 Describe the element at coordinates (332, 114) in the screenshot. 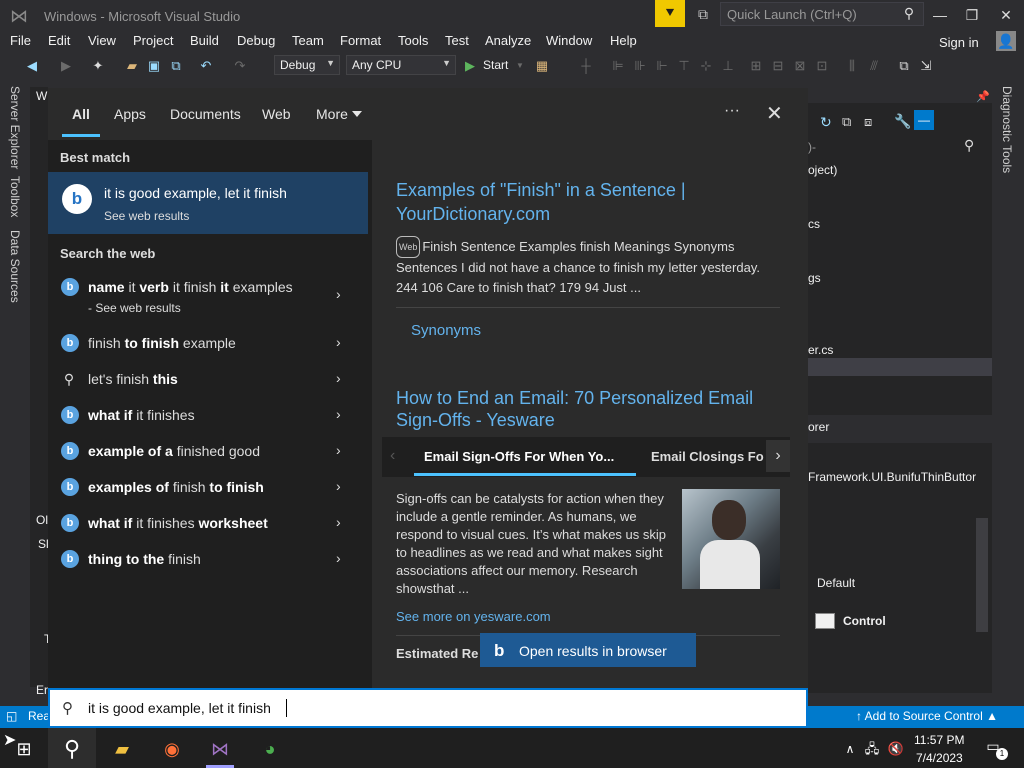

I see `tab-more: More` at that location.